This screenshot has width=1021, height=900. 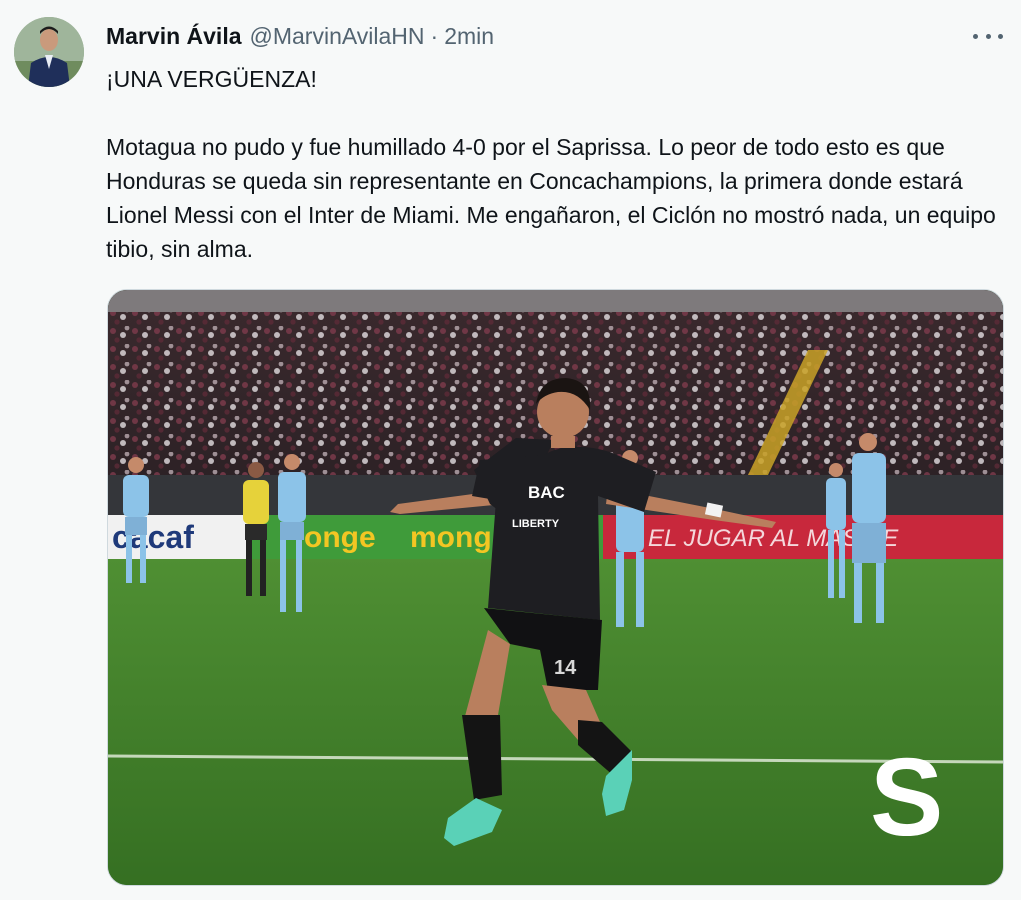 What do you see at coordinates (451, 537) in the screenshot?
I see `ad-board-mid-text-2: mong` at bounding box center [451, 537].